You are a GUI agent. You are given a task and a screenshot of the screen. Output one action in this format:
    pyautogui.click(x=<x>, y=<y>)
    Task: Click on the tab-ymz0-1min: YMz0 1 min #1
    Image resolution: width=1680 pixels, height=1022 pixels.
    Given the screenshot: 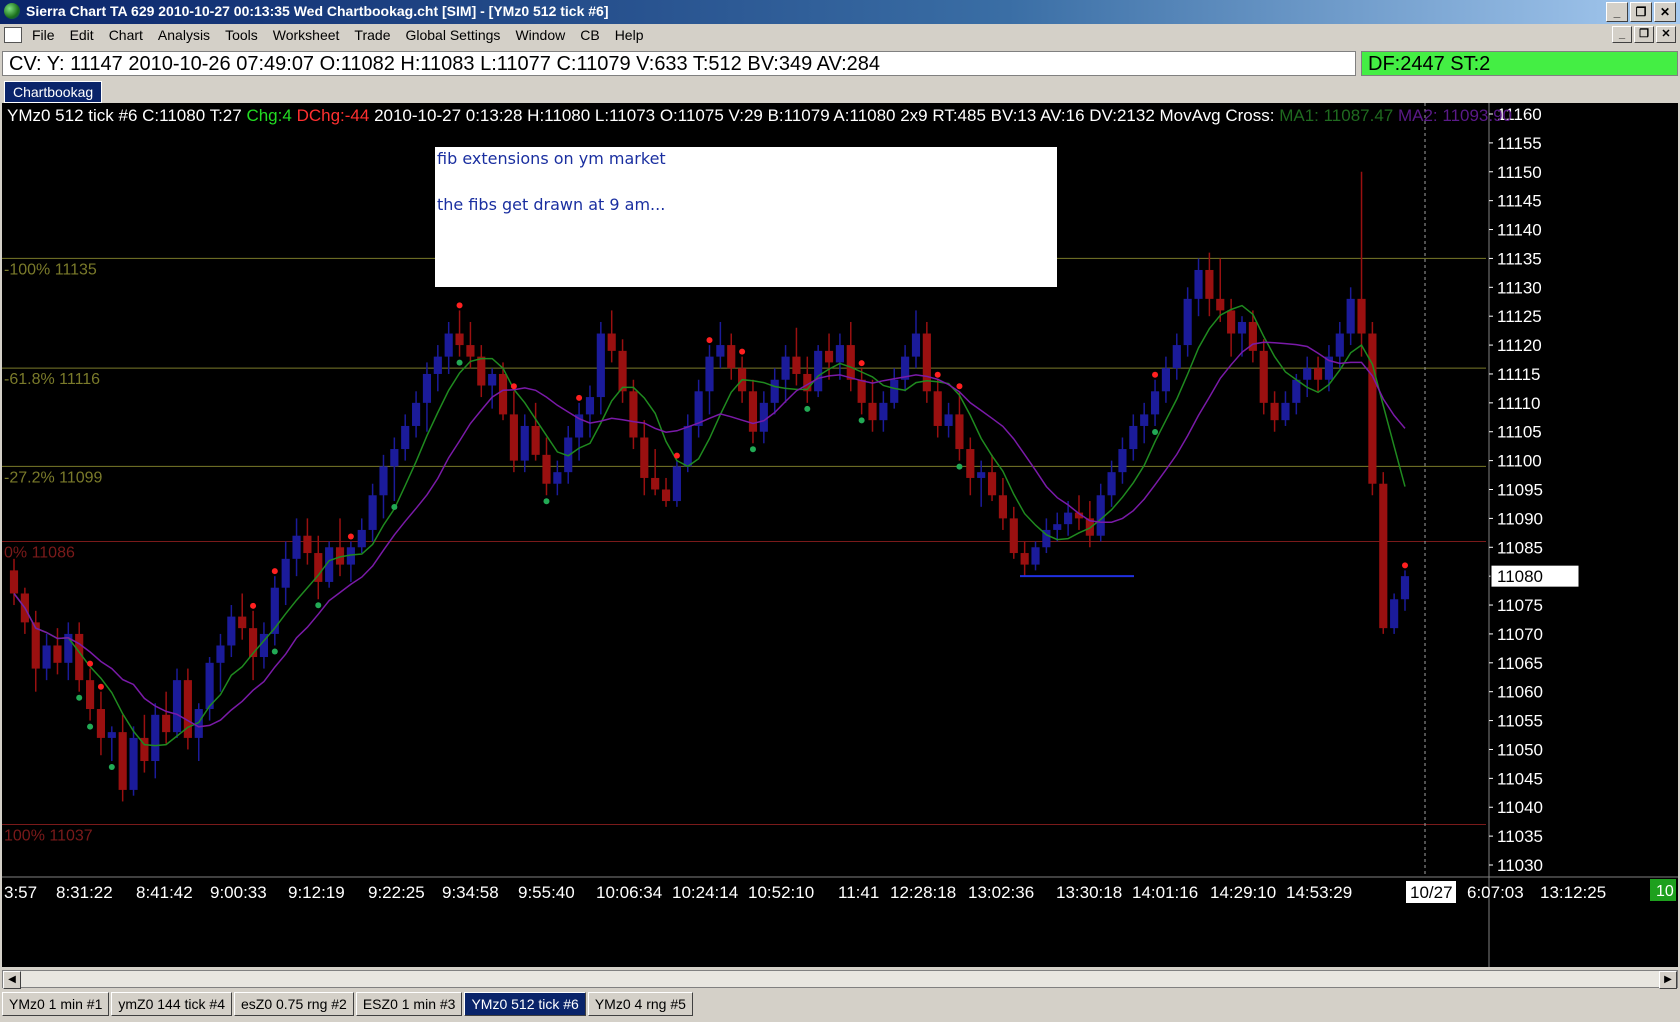 What is the action you would take?
    pyautogui.click(x=56, y=1004)
    